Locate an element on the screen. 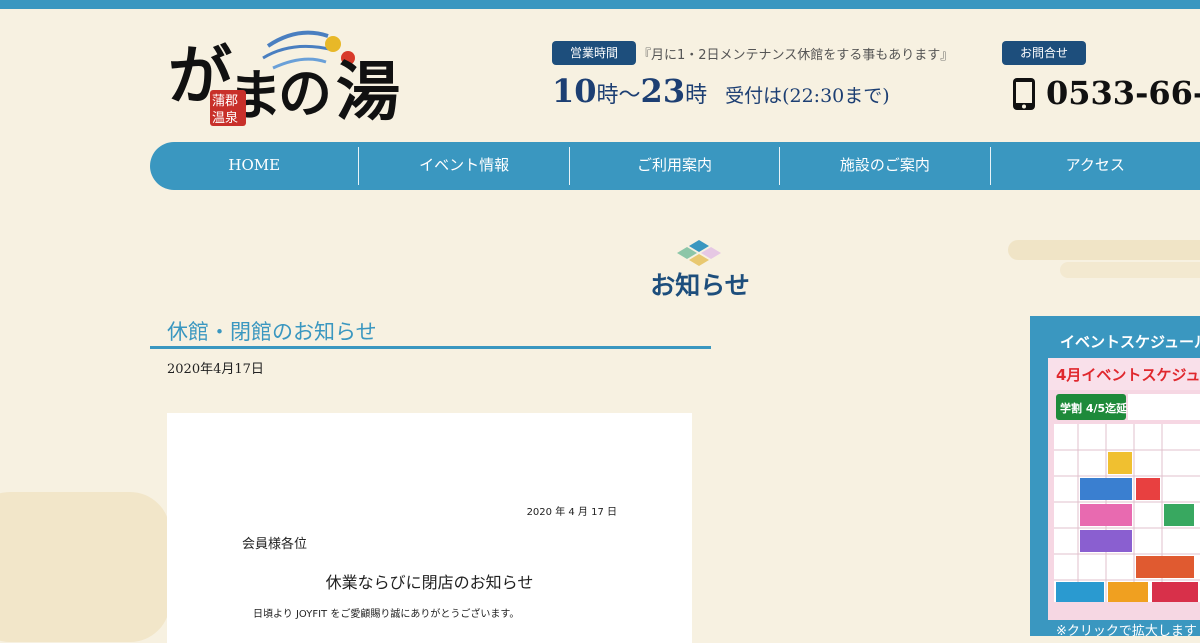 The height and width of the screenshot is (643, 1200). nav-access: アクセス is located at coordinates (1095, 166).